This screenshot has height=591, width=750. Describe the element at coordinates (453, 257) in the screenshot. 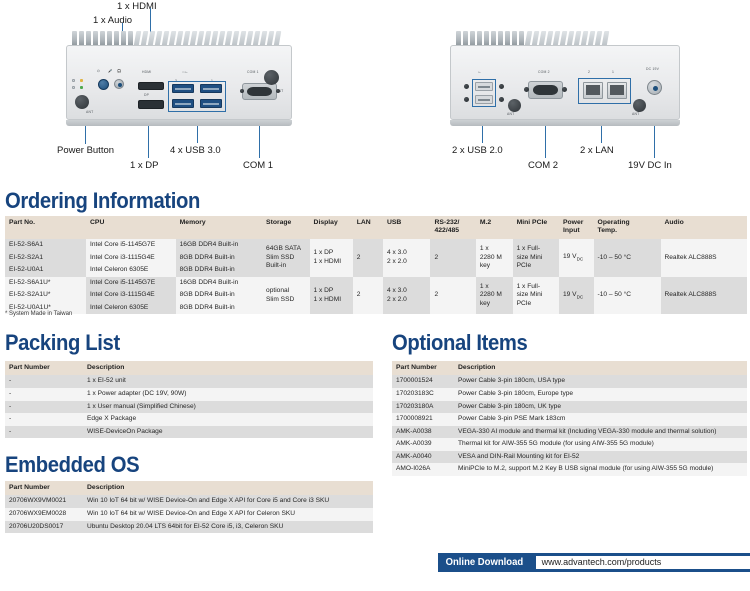

I see `cell-rs232: 2` at that location.